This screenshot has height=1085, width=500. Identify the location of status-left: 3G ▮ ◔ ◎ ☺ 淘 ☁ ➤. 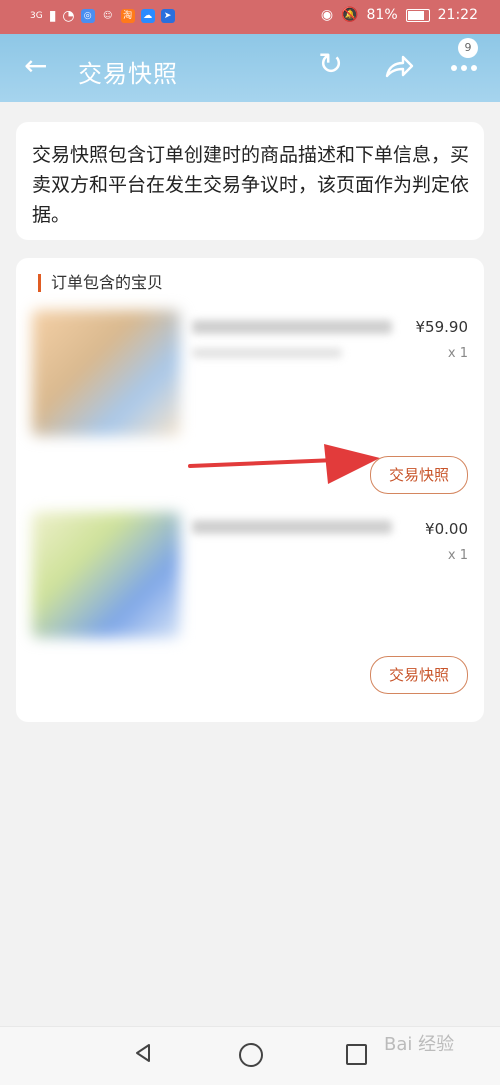
(102, 16).